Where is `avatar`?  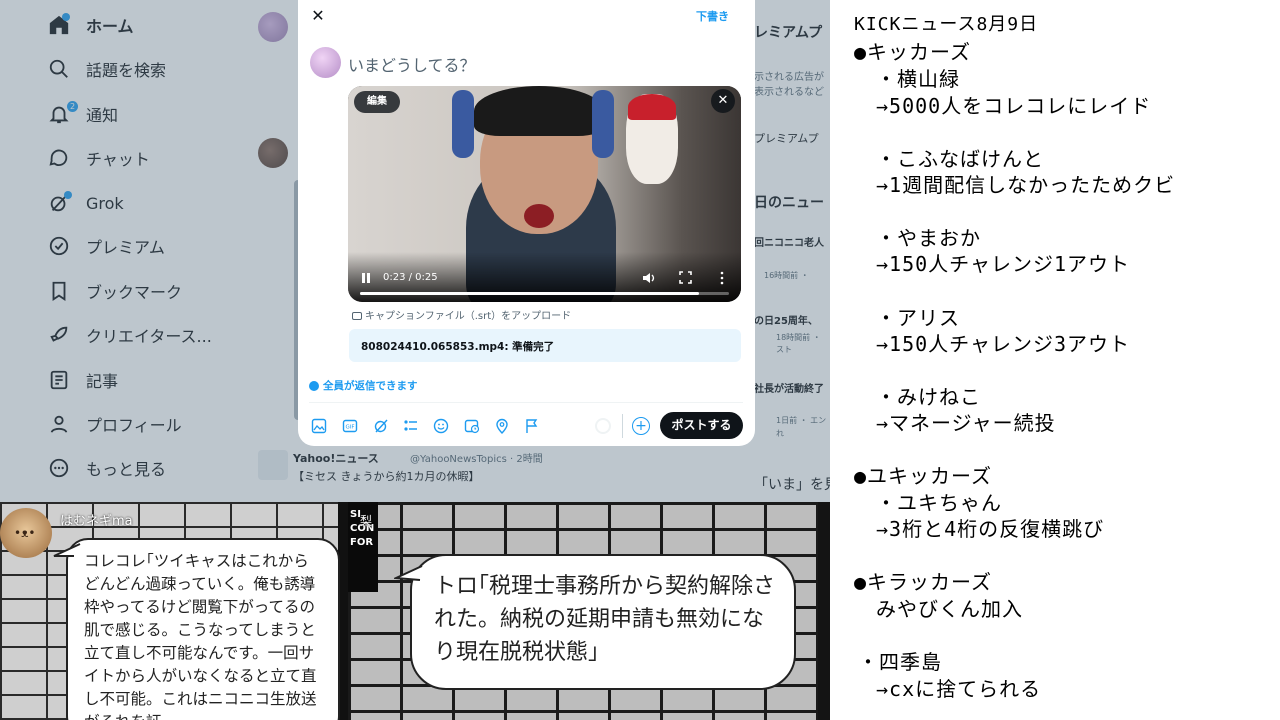 avatar is located at coordinates (325, 62).